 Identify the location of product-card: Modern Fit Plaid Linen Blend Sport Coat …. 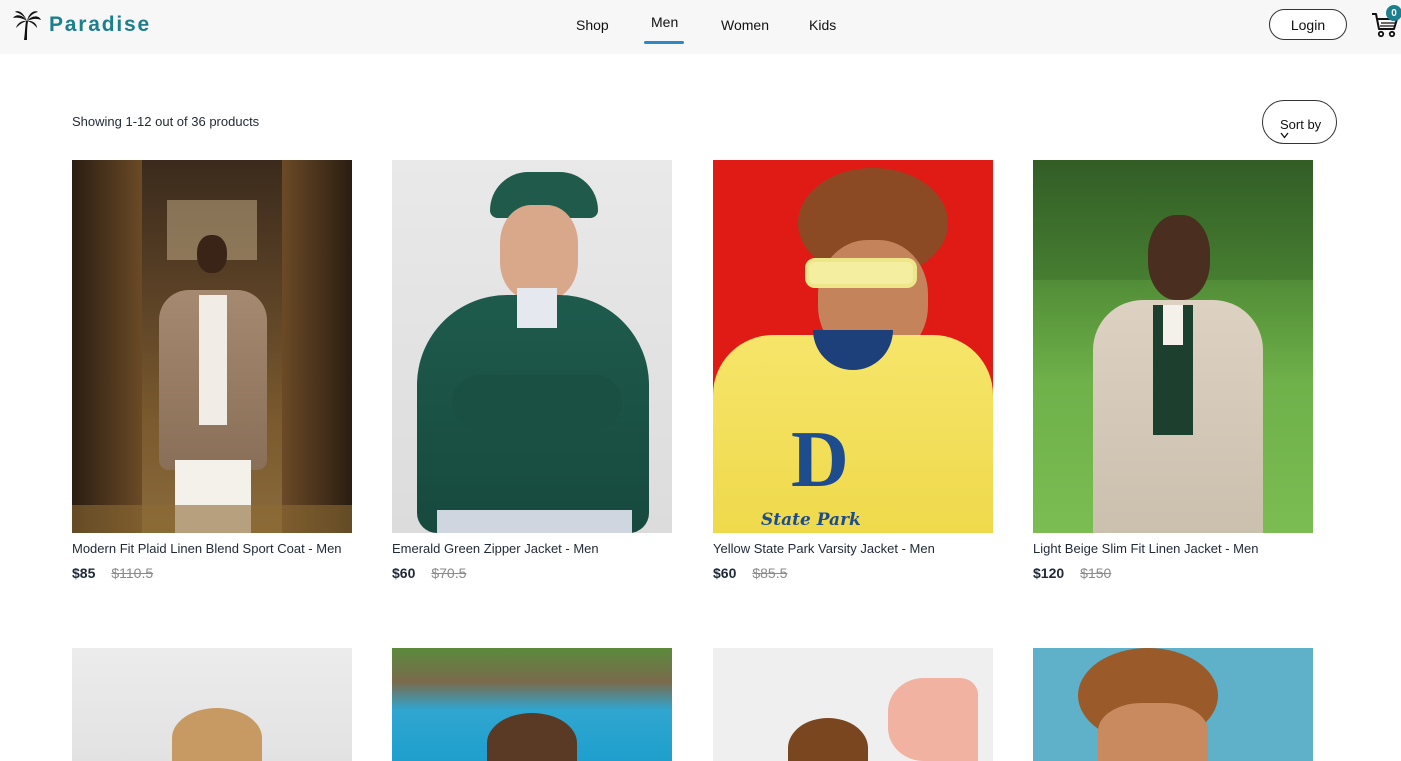
(212, 370).